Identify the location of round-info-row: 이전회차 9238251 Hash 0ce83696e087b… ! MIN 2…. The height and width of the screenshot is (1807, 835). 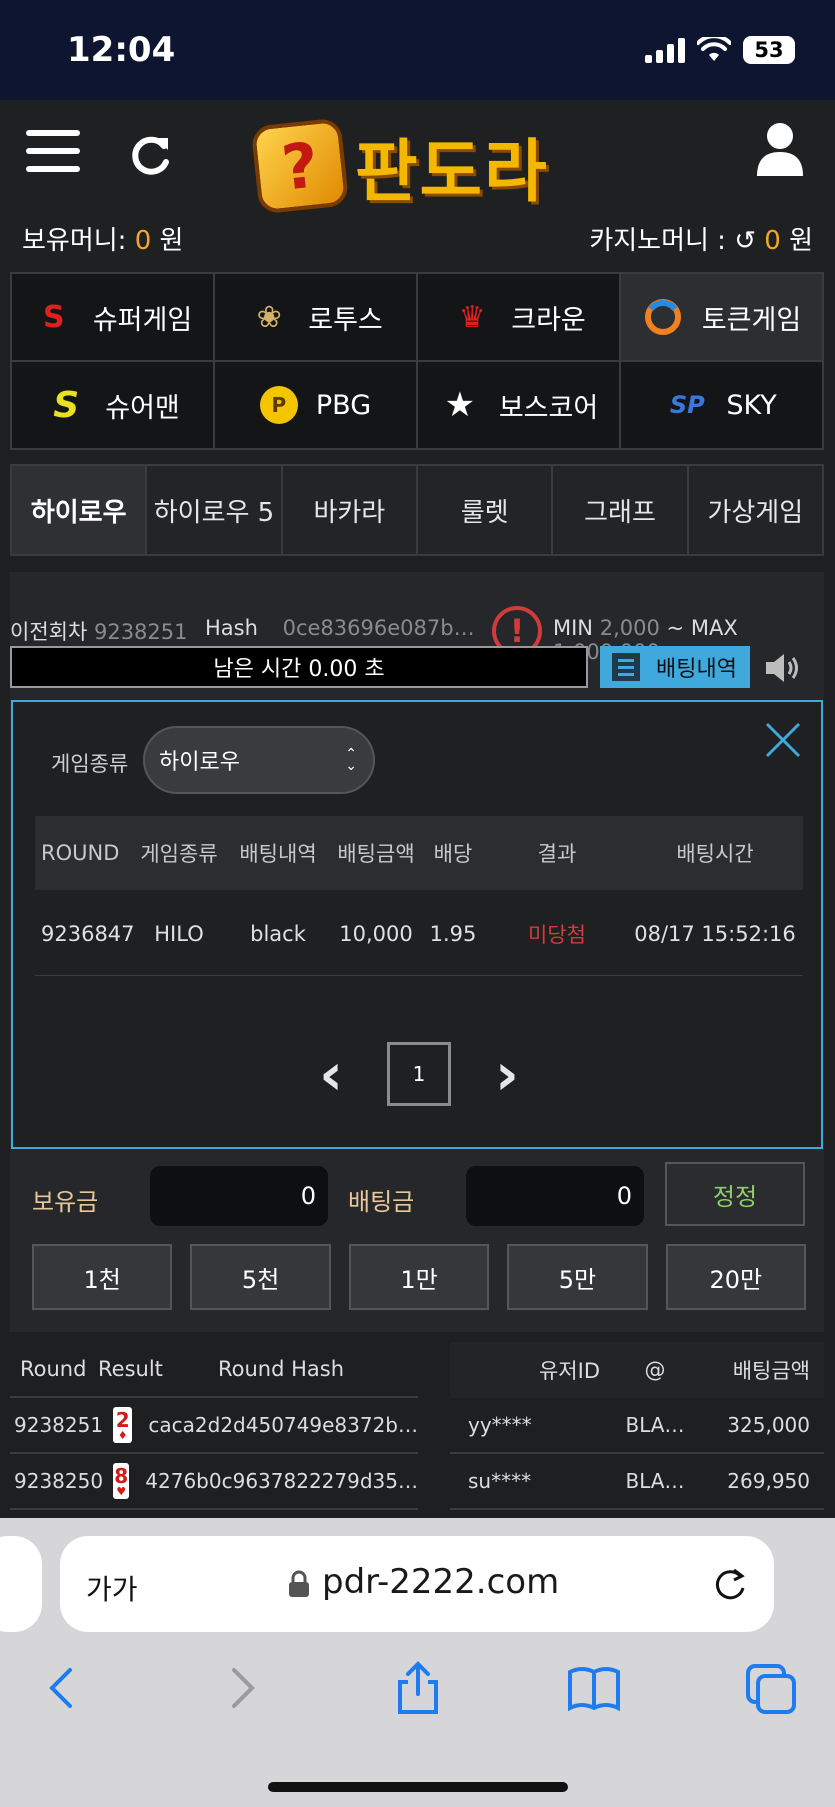
(417, 628).